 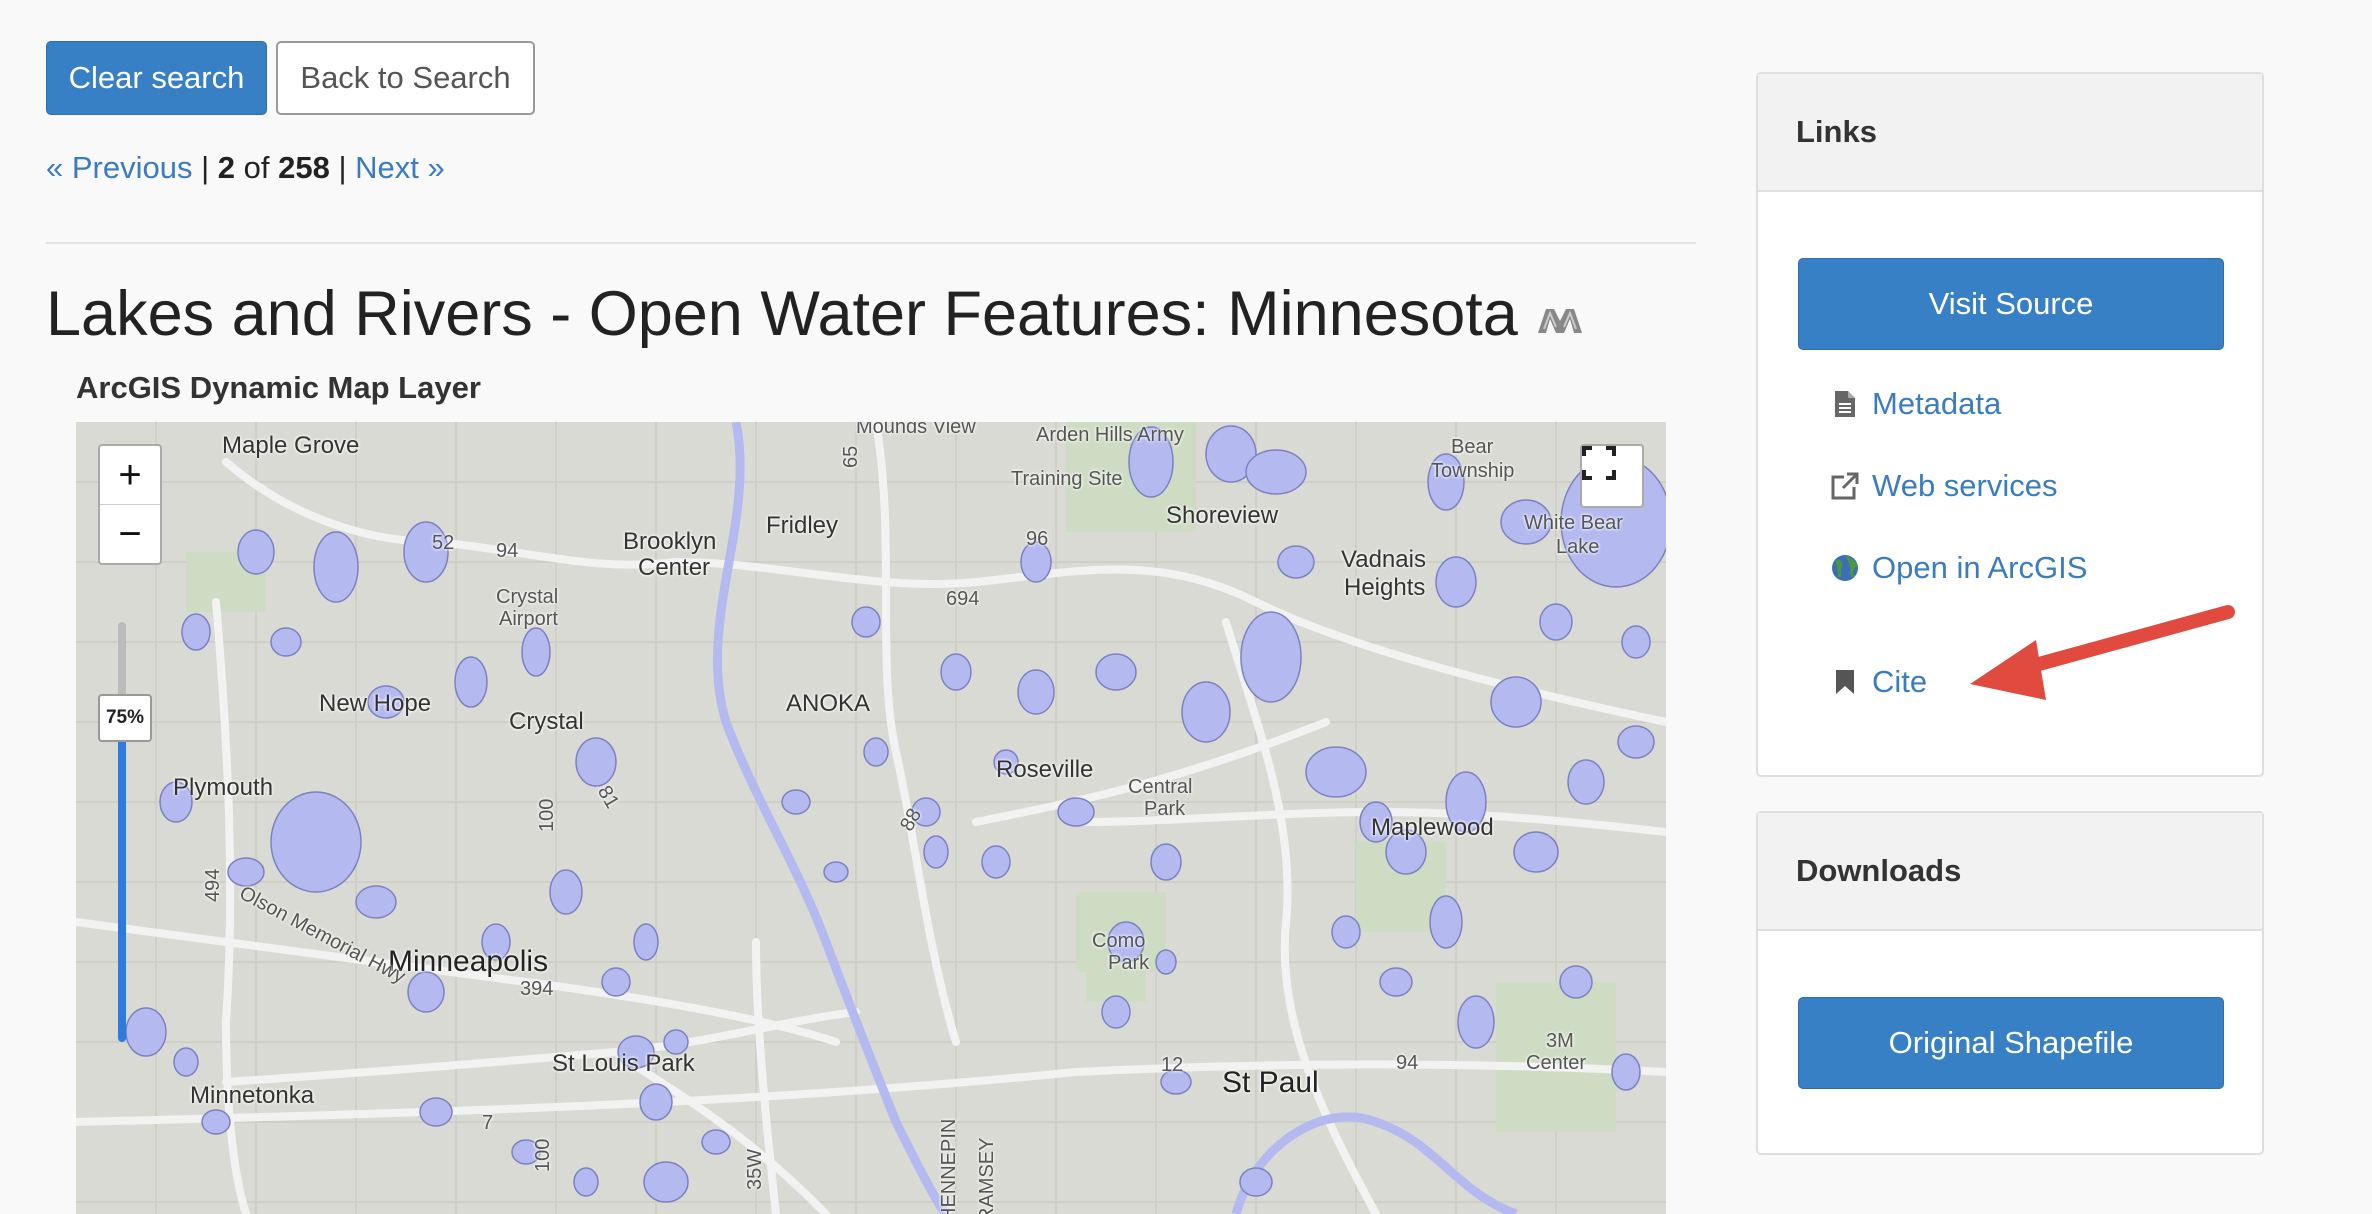 What do you see at coordinates (1432, 827) in the screenshot?
I see `map-label-maplewood: Maplewood` at bounding box center [1432, 827].